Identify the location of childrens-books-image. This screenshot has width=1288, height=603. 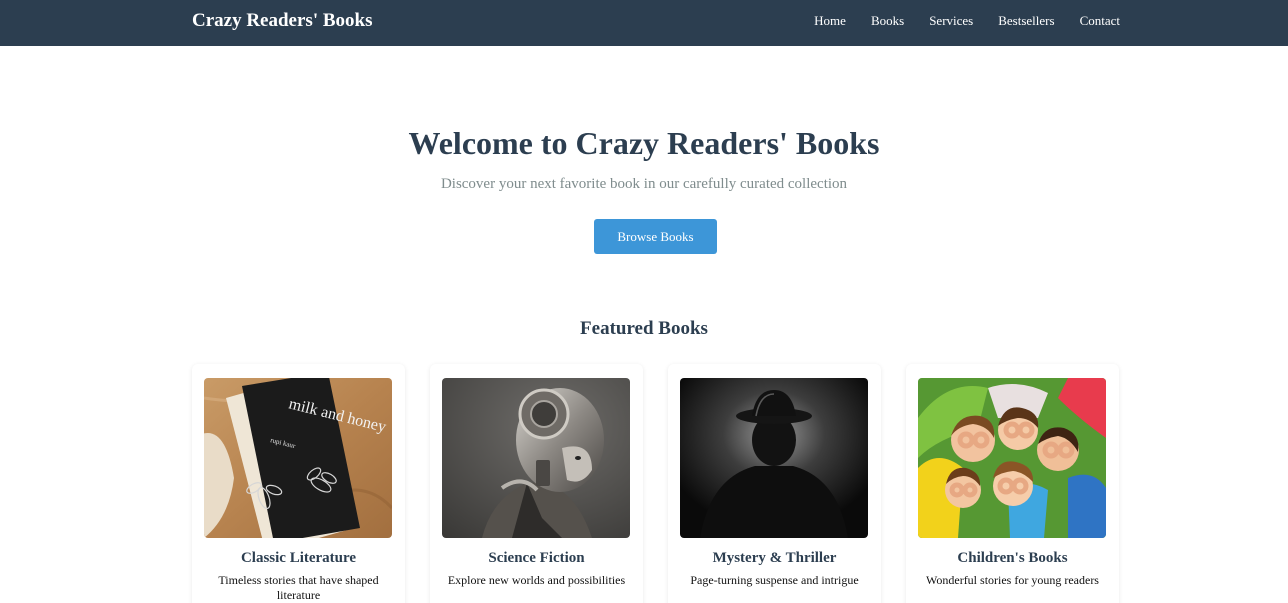
(1012, 458).